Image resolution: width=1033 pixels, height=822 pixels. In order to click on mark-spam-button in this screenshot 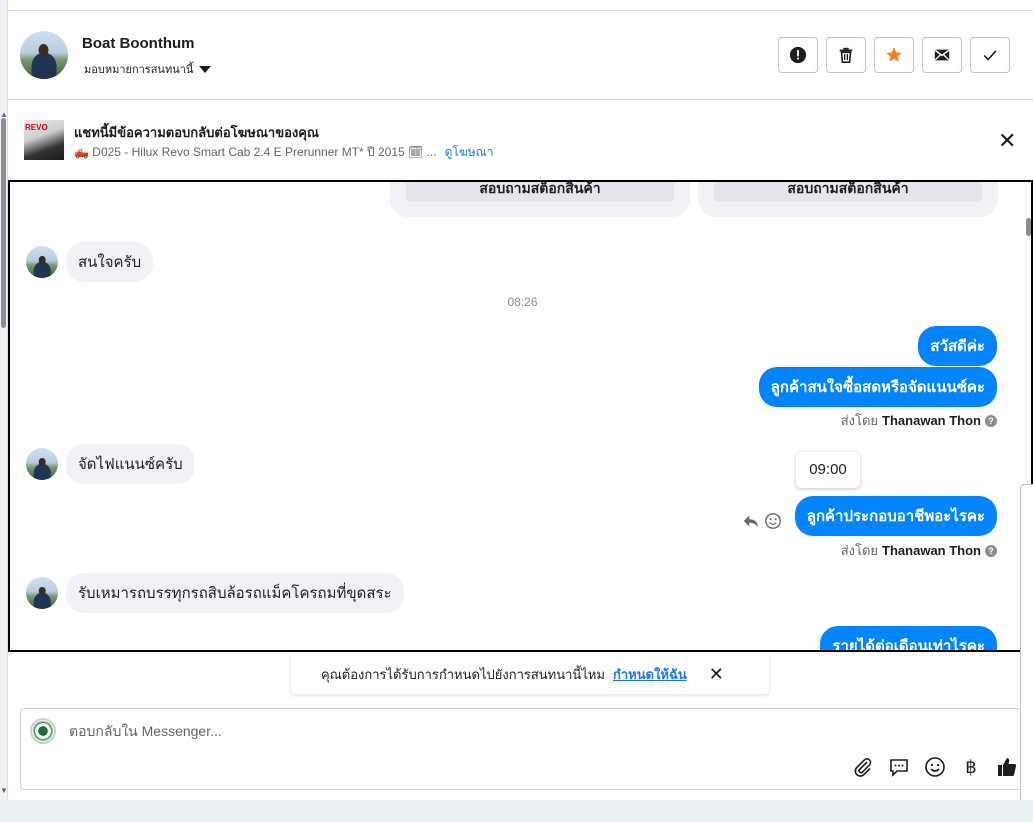, I will do `click(798, 55)`.